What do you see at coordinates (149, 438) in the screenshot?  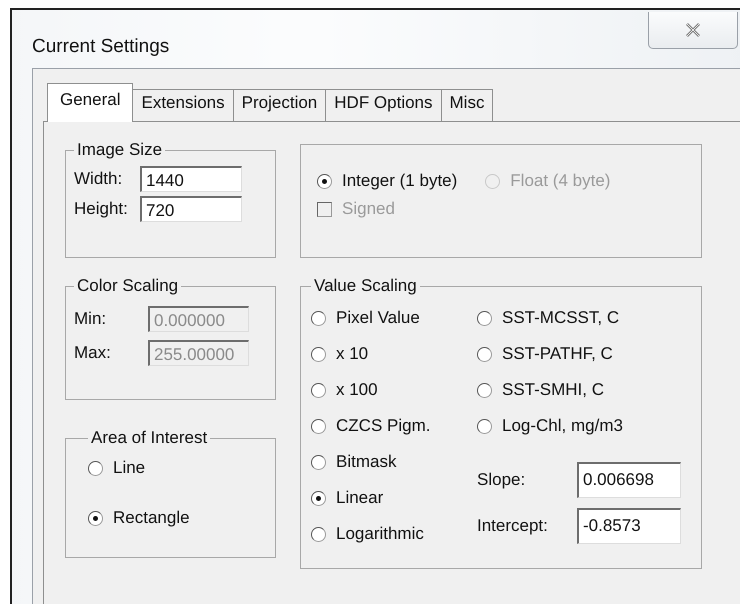 I see `group-title: Area of Interest` at bounding box center [149, 438].